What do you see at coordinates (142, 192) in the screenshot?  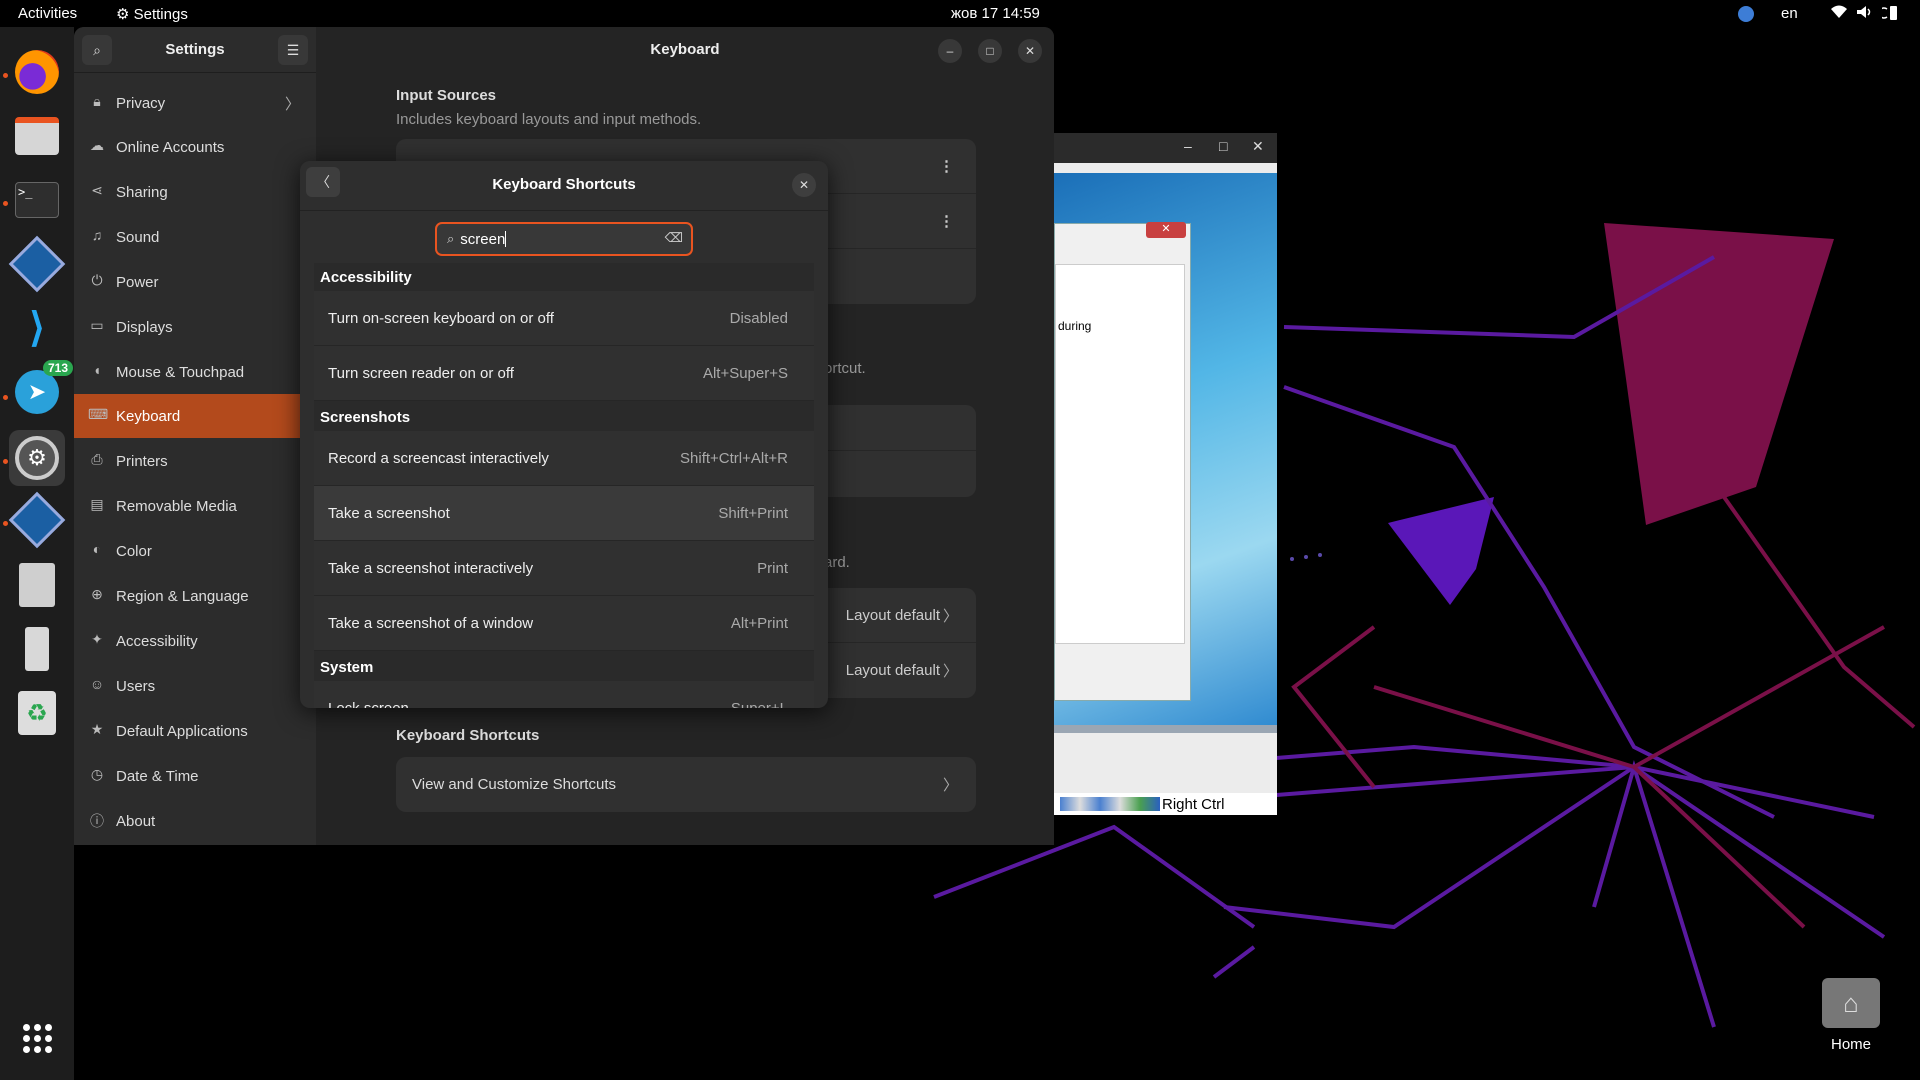 I see `sidebar-item-label: Sharing` at bounding box center [142, 192].